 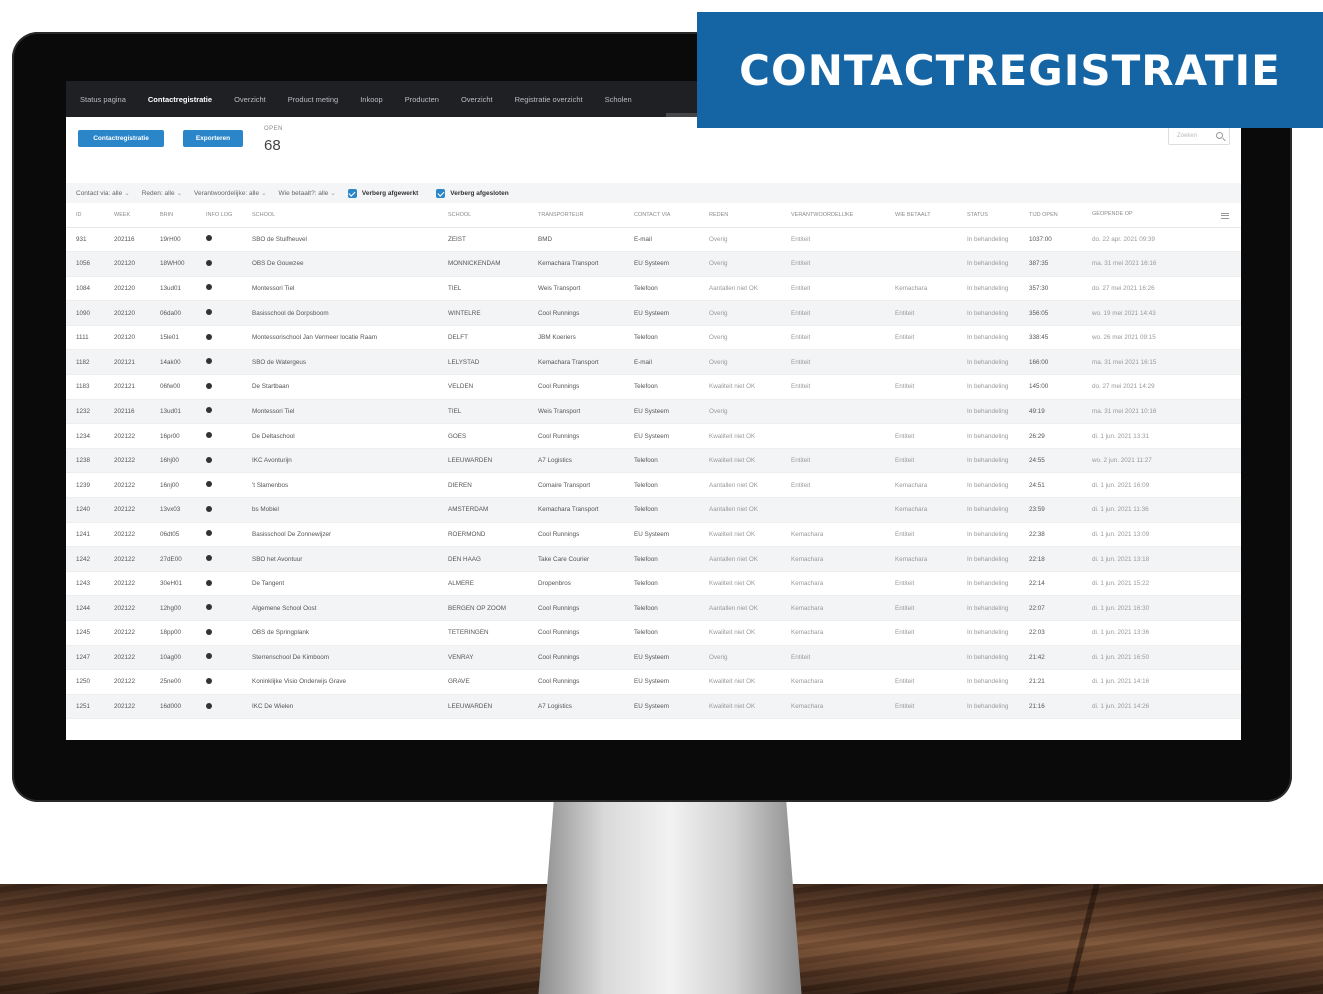 What do you see at coordinates (422, 99) in the screenshot?
I see `nav-item-producten: Producten` at bounding box center [422, 99].